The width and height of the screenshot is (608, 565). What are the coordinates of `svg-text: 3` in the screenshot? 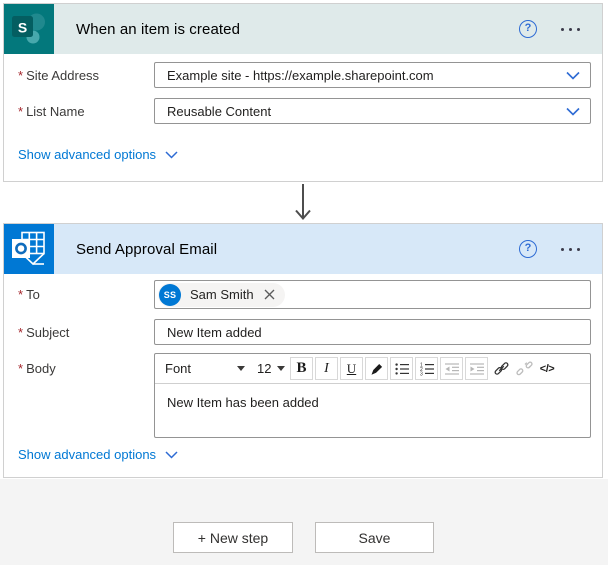 It's located at (421, 373).